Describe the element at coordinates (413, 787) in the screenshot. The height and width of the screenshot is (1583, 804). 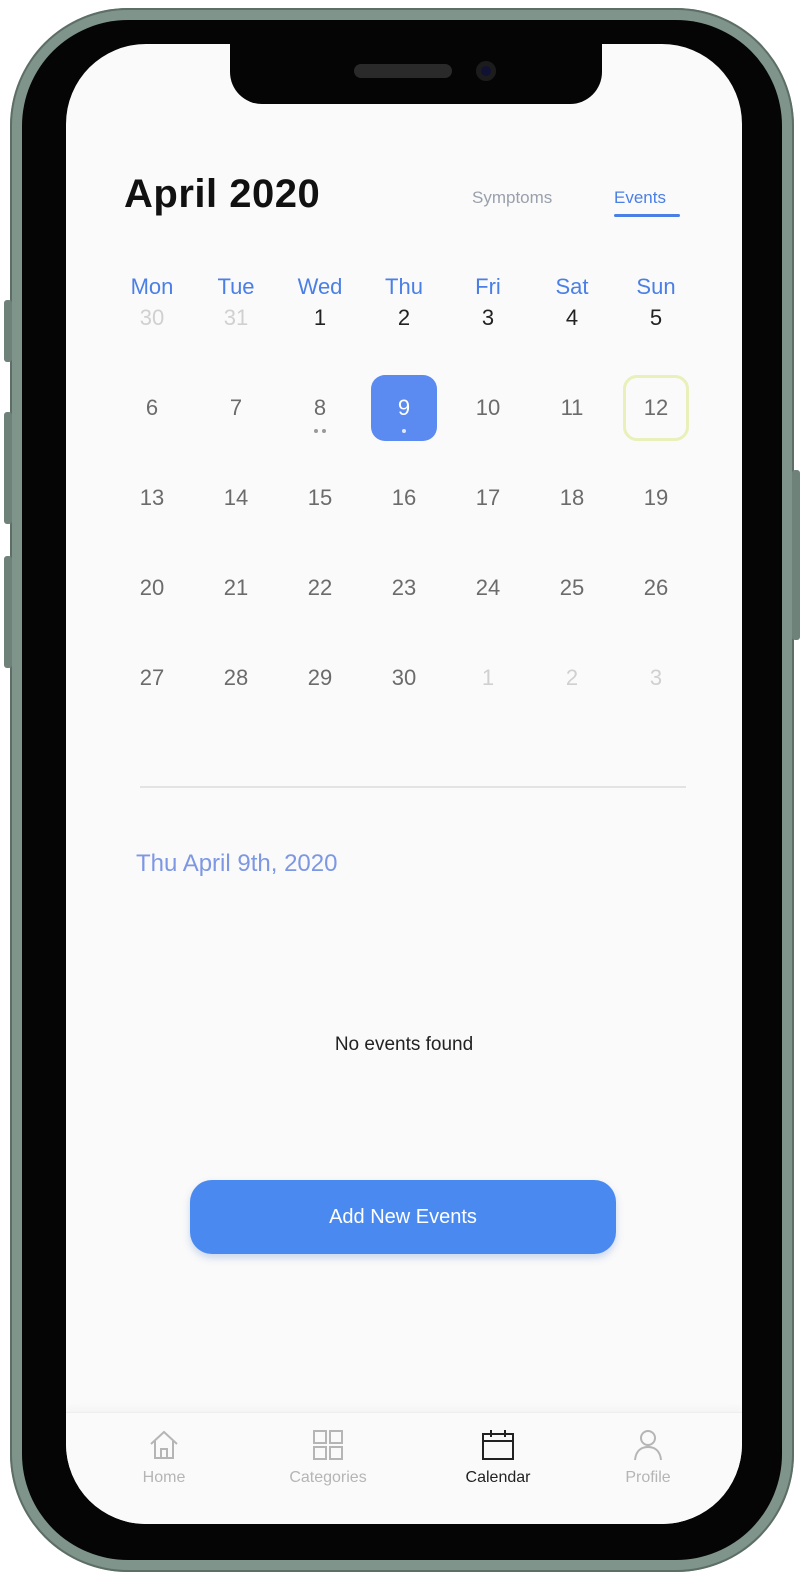
I see `divider` at that location.